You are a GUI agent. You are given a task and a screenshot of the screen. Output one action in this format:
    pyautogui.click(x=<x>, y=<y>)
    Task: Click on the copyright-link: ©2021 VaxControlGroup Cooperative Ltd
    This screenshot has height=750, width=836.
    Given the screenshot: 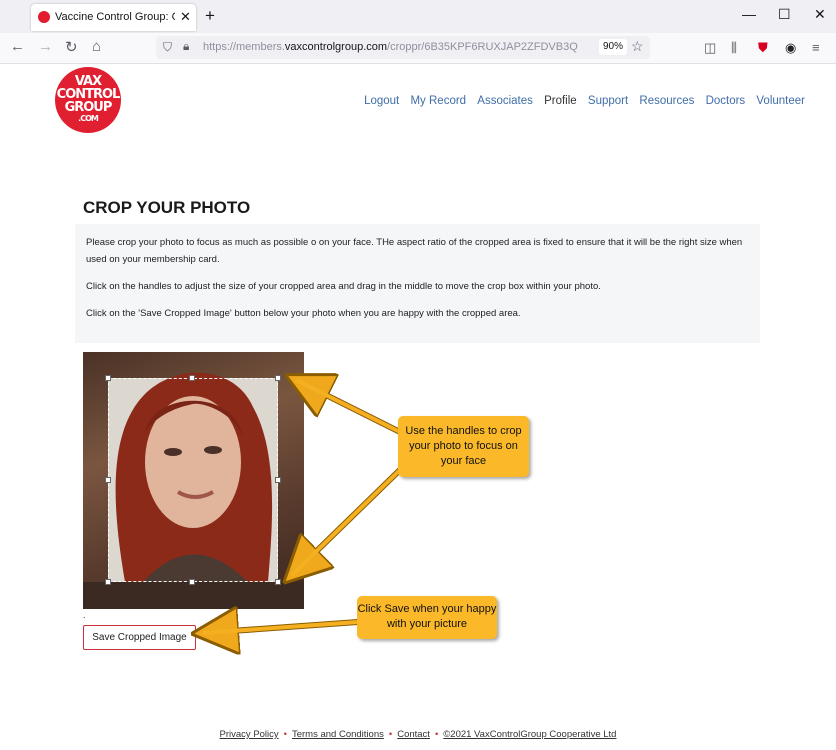 What is the action you would take?
    pyautogui.click(x=529, y=734)
    